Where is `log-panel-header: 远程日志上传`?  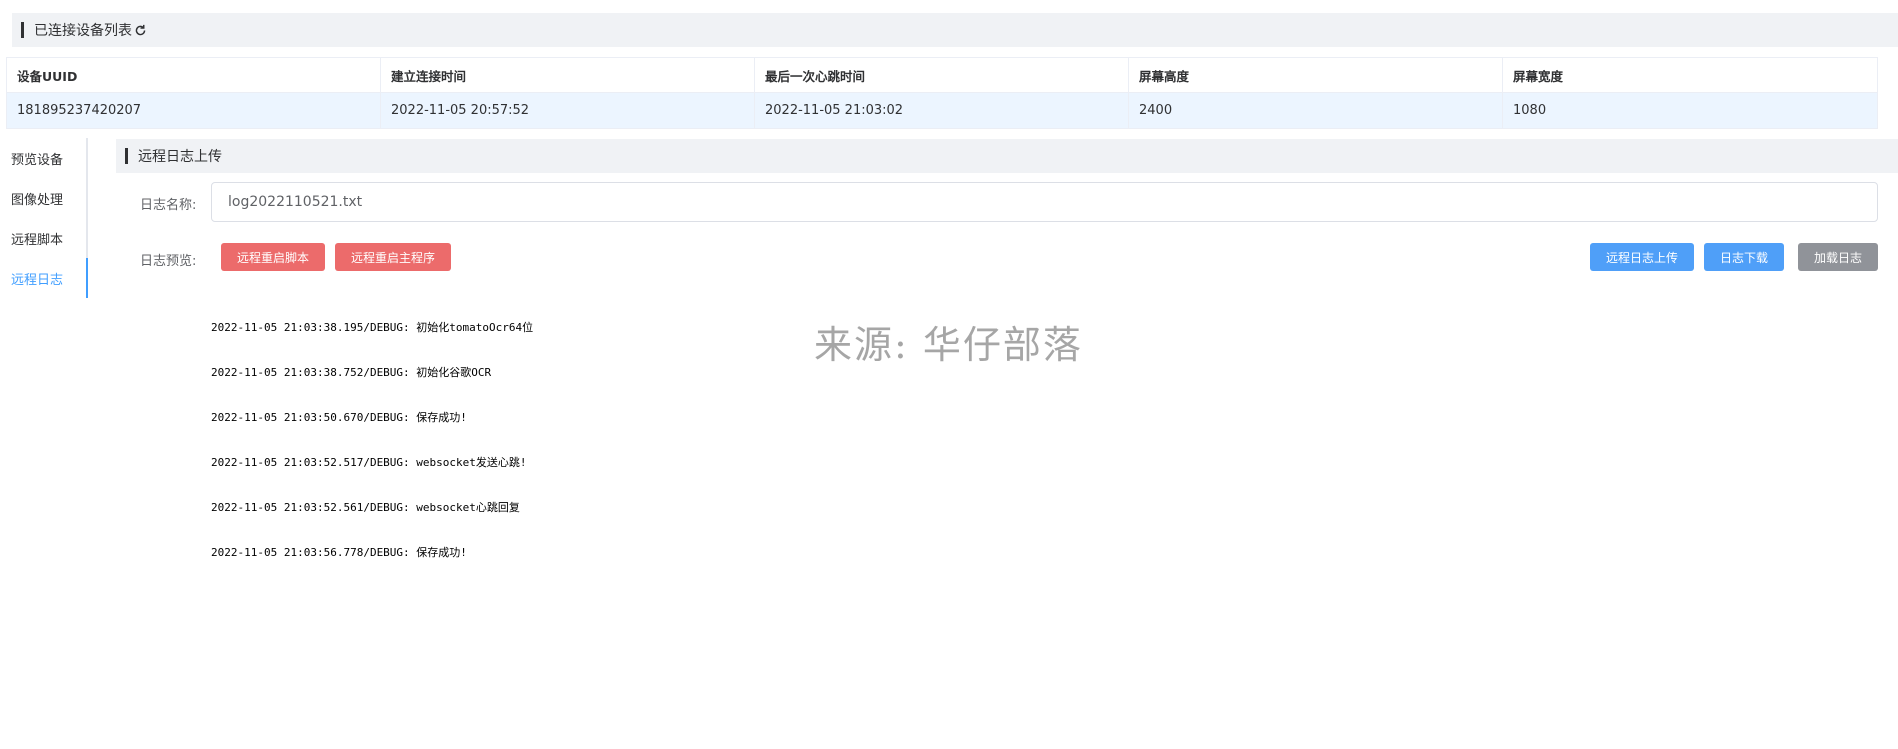 log-panel-header: 远程日志上传 is located at coordinates (1007, 156).